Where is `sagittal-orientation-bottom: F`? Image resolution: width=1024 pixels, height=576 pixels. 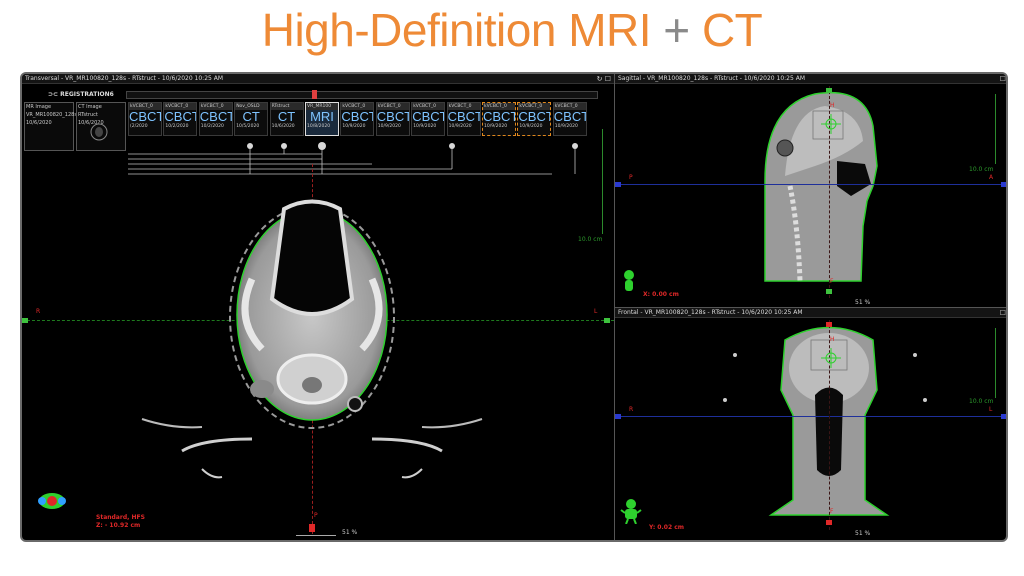 sagittal-orientation-bottom: F is located at coordinates (832, 281).